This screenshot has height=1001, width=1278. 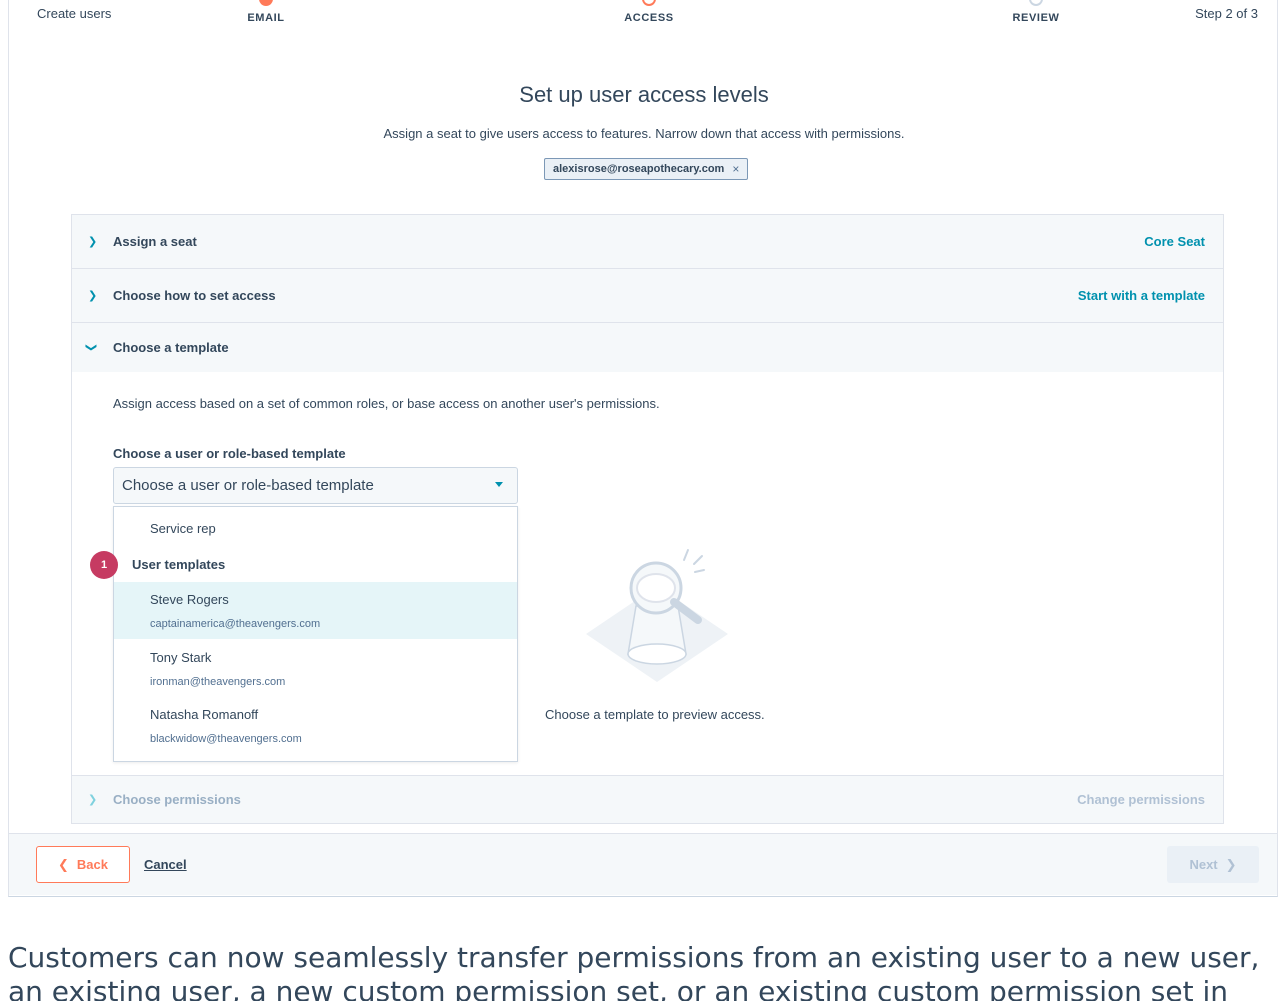 I want to click on dialog-footer: ❮ Back Cancel Next ❯, so click(x=643, y=864).